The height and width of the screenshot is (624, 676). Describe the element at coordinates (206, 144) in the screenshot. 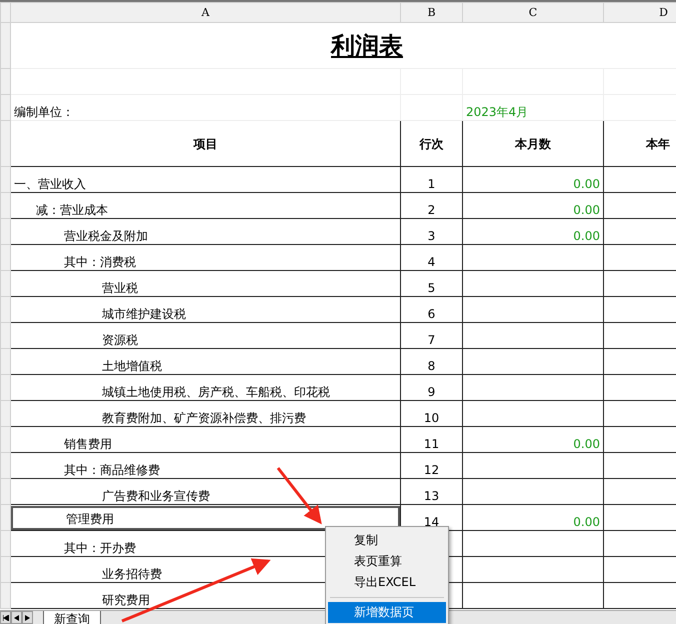

I see `table-header: 项目` at that location.